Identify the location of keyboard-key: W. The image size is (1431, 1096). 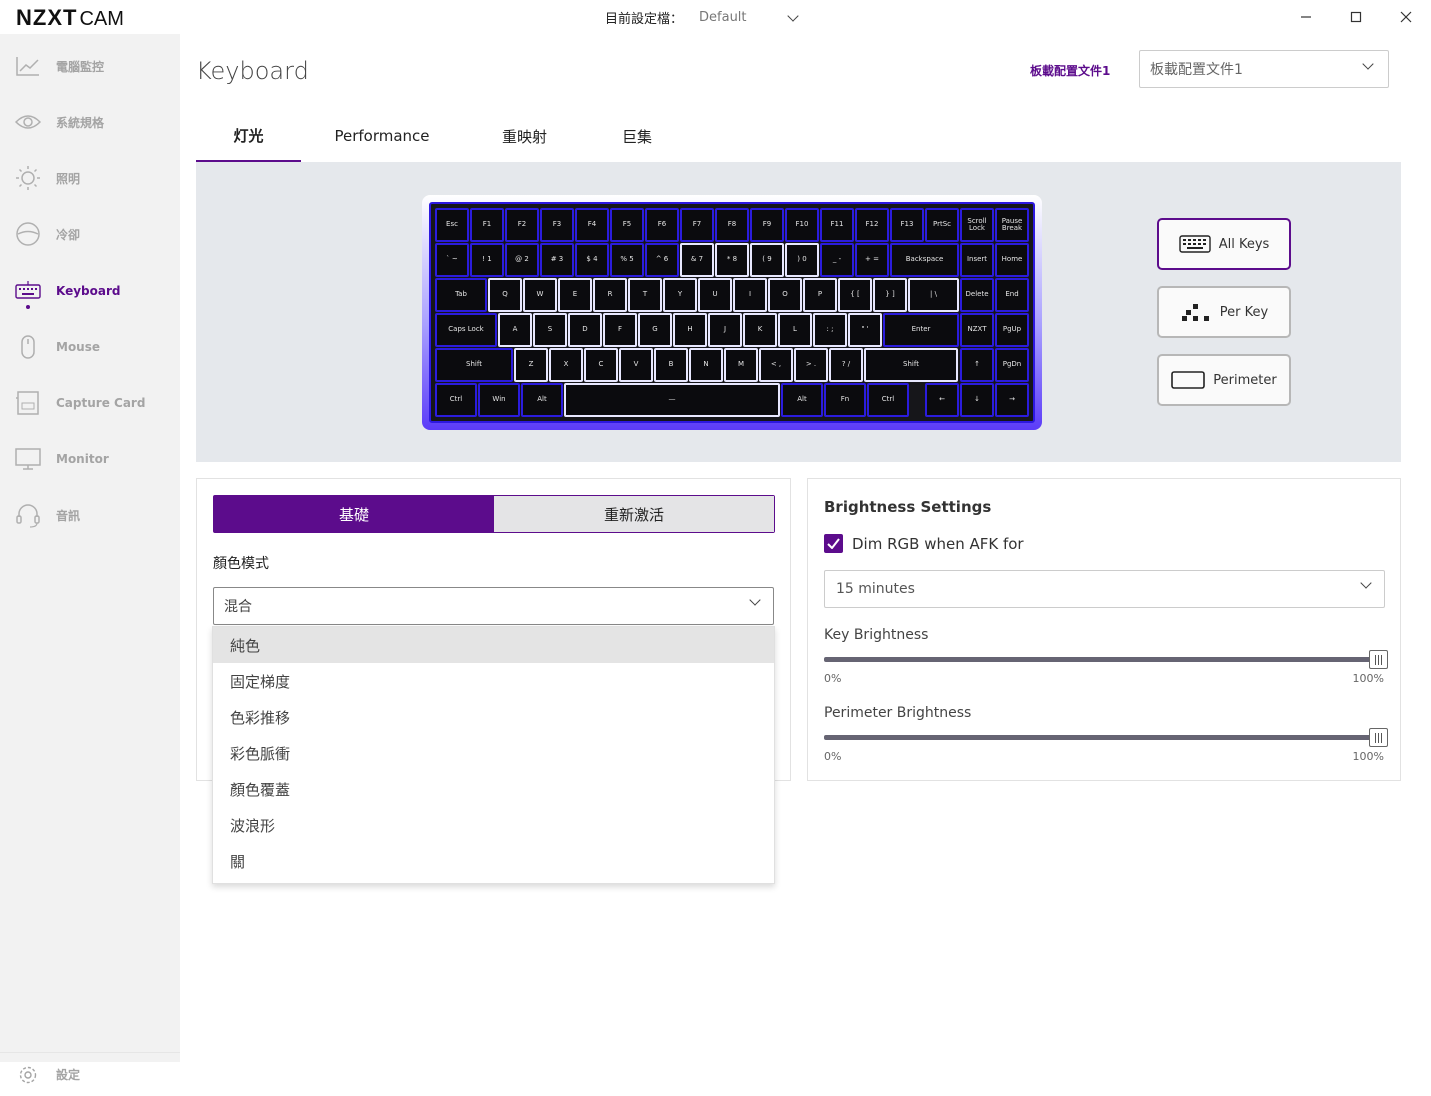
(540, 295).